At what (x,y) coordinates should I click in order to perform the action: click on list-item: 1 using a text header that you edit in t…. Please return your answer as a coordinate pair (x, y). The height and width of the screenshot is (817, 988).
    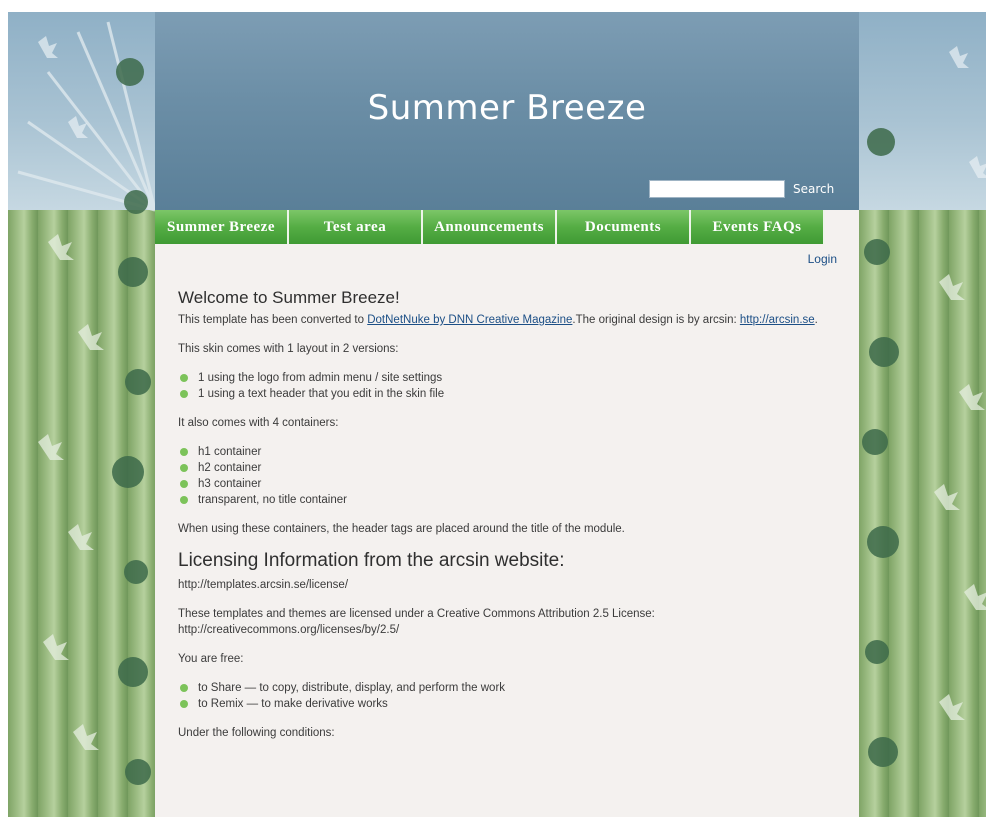
    Looking at the image, I should click on (508, 394).